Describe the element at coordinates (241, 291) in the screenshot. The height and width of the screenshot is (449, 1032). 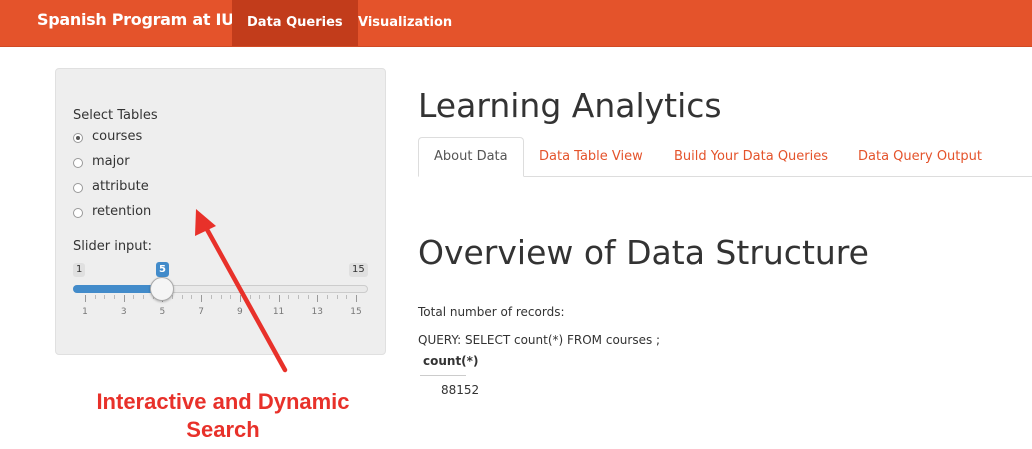
I see `annotation-arrow-icon` at that location.